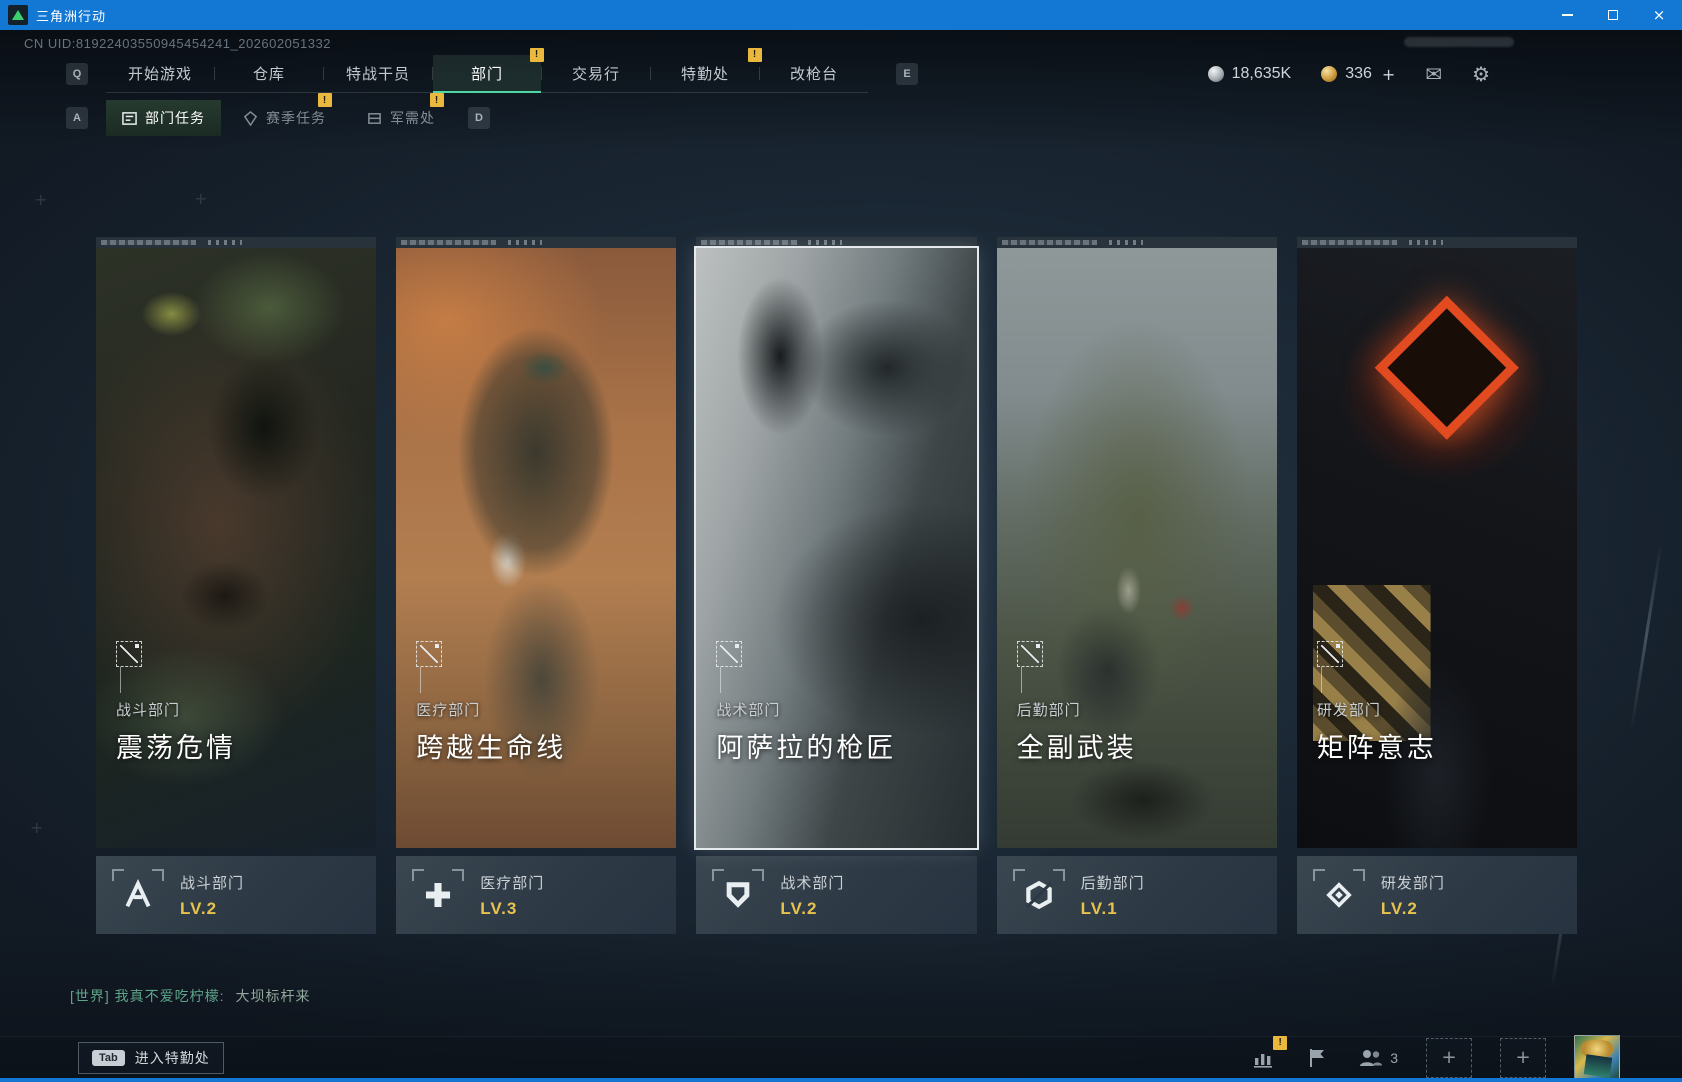 The image size is (1682, 1082). Describe the element at coordinates (1437, 895) in the screenshot. I see `rnd-level-panel: 研发部门 LV.2` at that location.